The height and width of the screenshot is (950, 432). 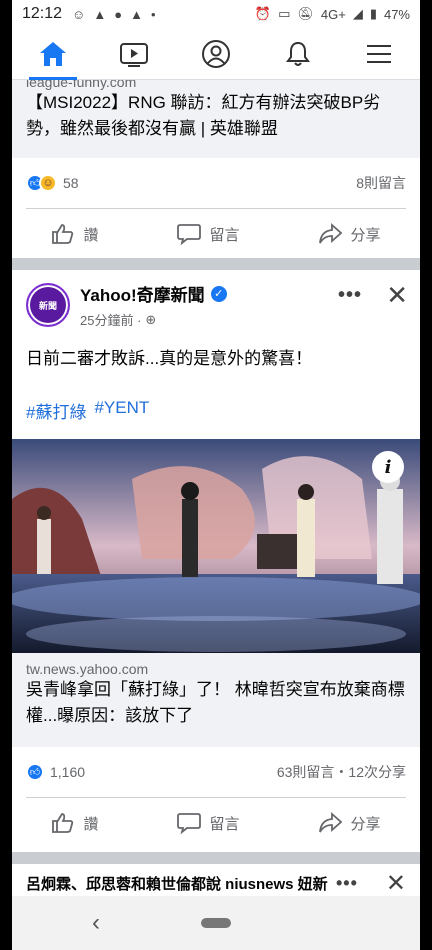 I want to click on post-header: 新聞 Yahoo!奇摩新聞 ✓ 25分鐘前 · ⊕ ••• ✕, so click(x=216, y=305).